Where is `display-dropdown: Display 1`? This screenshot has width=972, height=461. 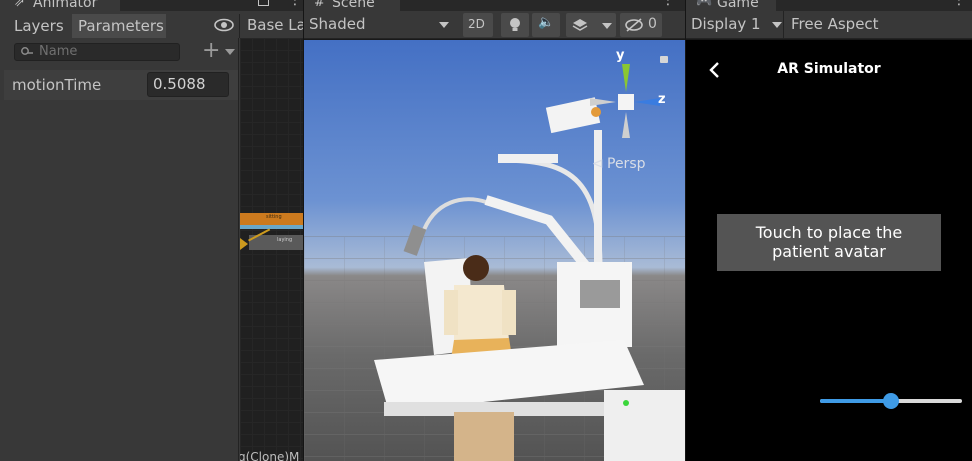
display-dropdown: Display 1 is located at coordinates (735, 25).